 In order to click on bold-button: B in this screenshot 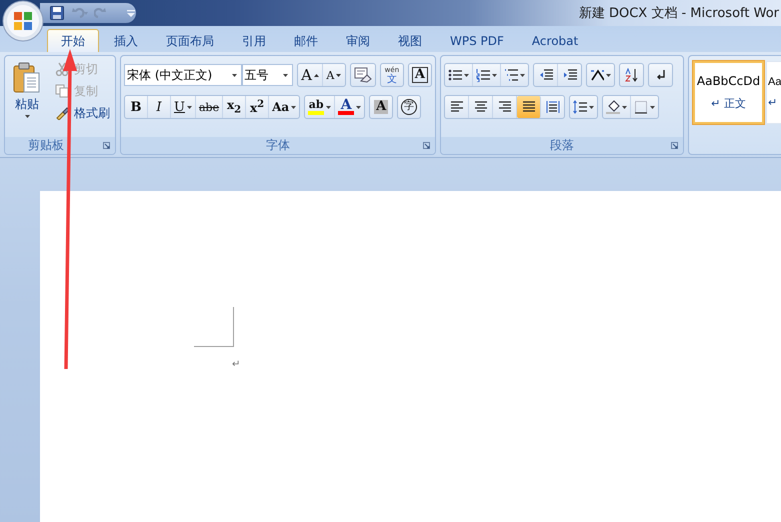, I will do `click(136, 107)`.